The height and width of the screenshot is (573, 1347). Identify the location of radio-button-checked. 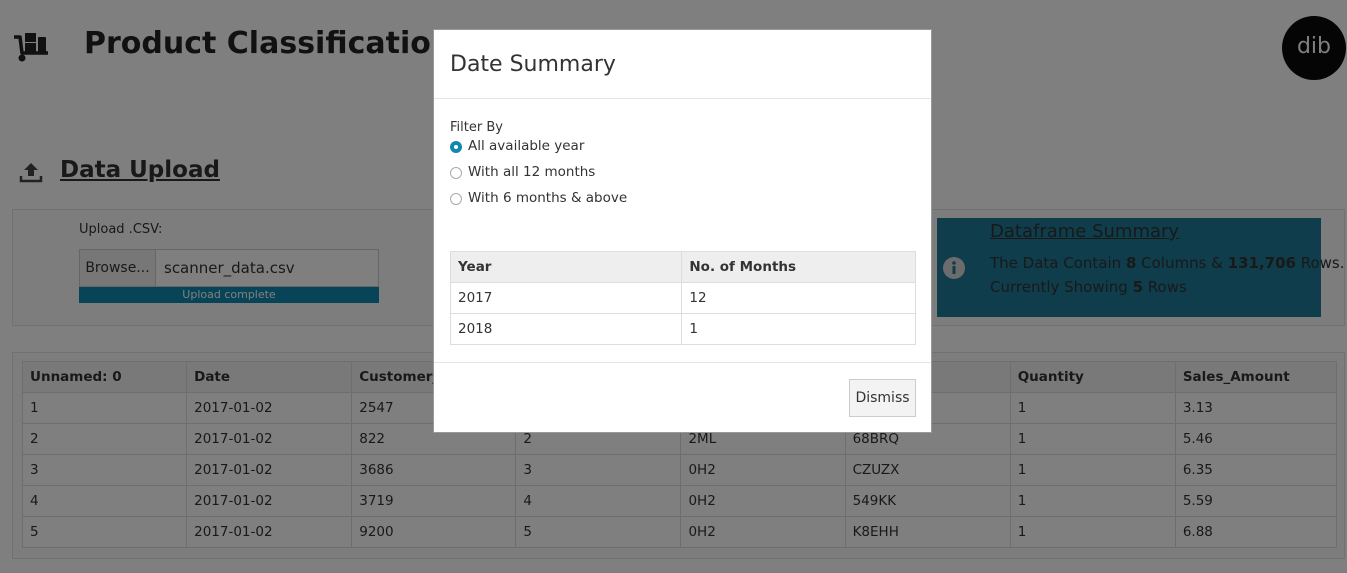
(456, 147).